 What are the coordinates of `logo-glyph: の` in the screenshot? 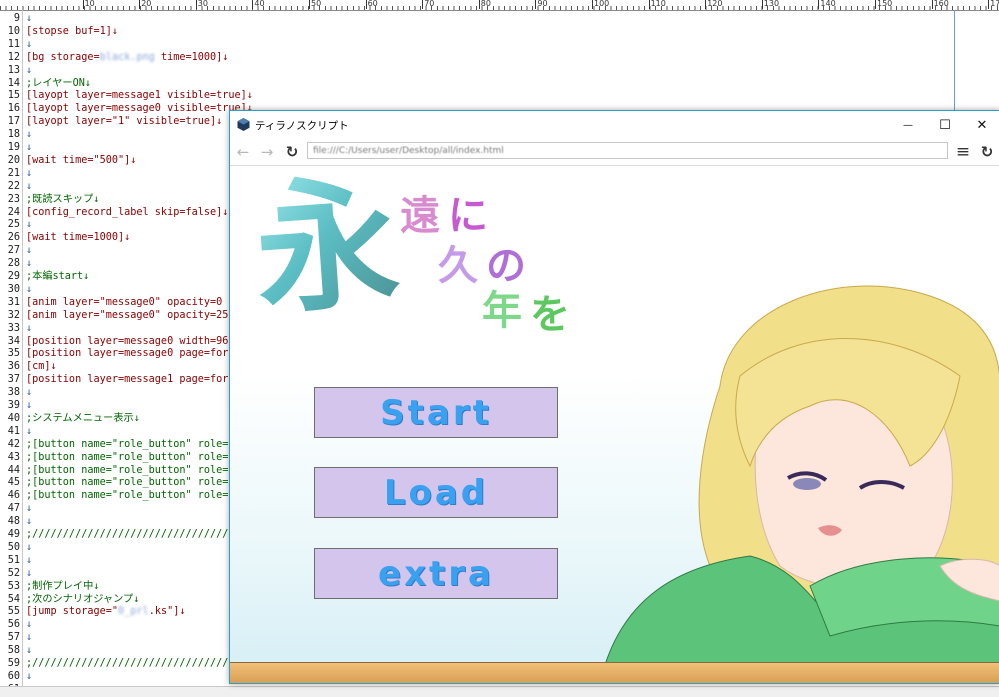 It's located at (506, 265).